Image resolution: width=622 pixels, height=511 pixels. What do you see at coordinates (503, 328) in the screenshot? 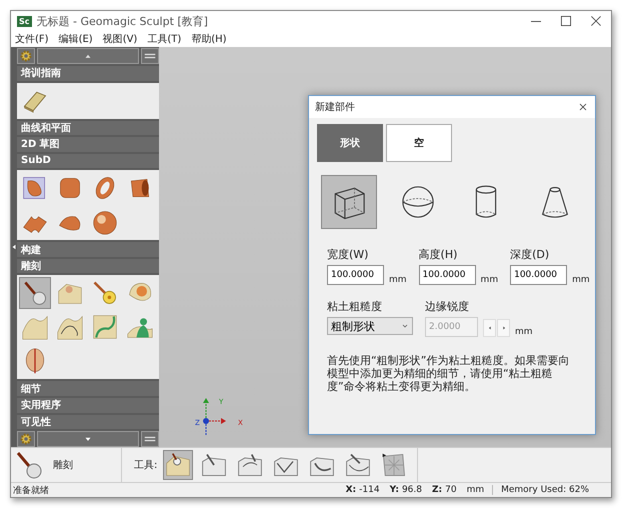
I see `right-arrow-icon` at bounding box center [503, 328].